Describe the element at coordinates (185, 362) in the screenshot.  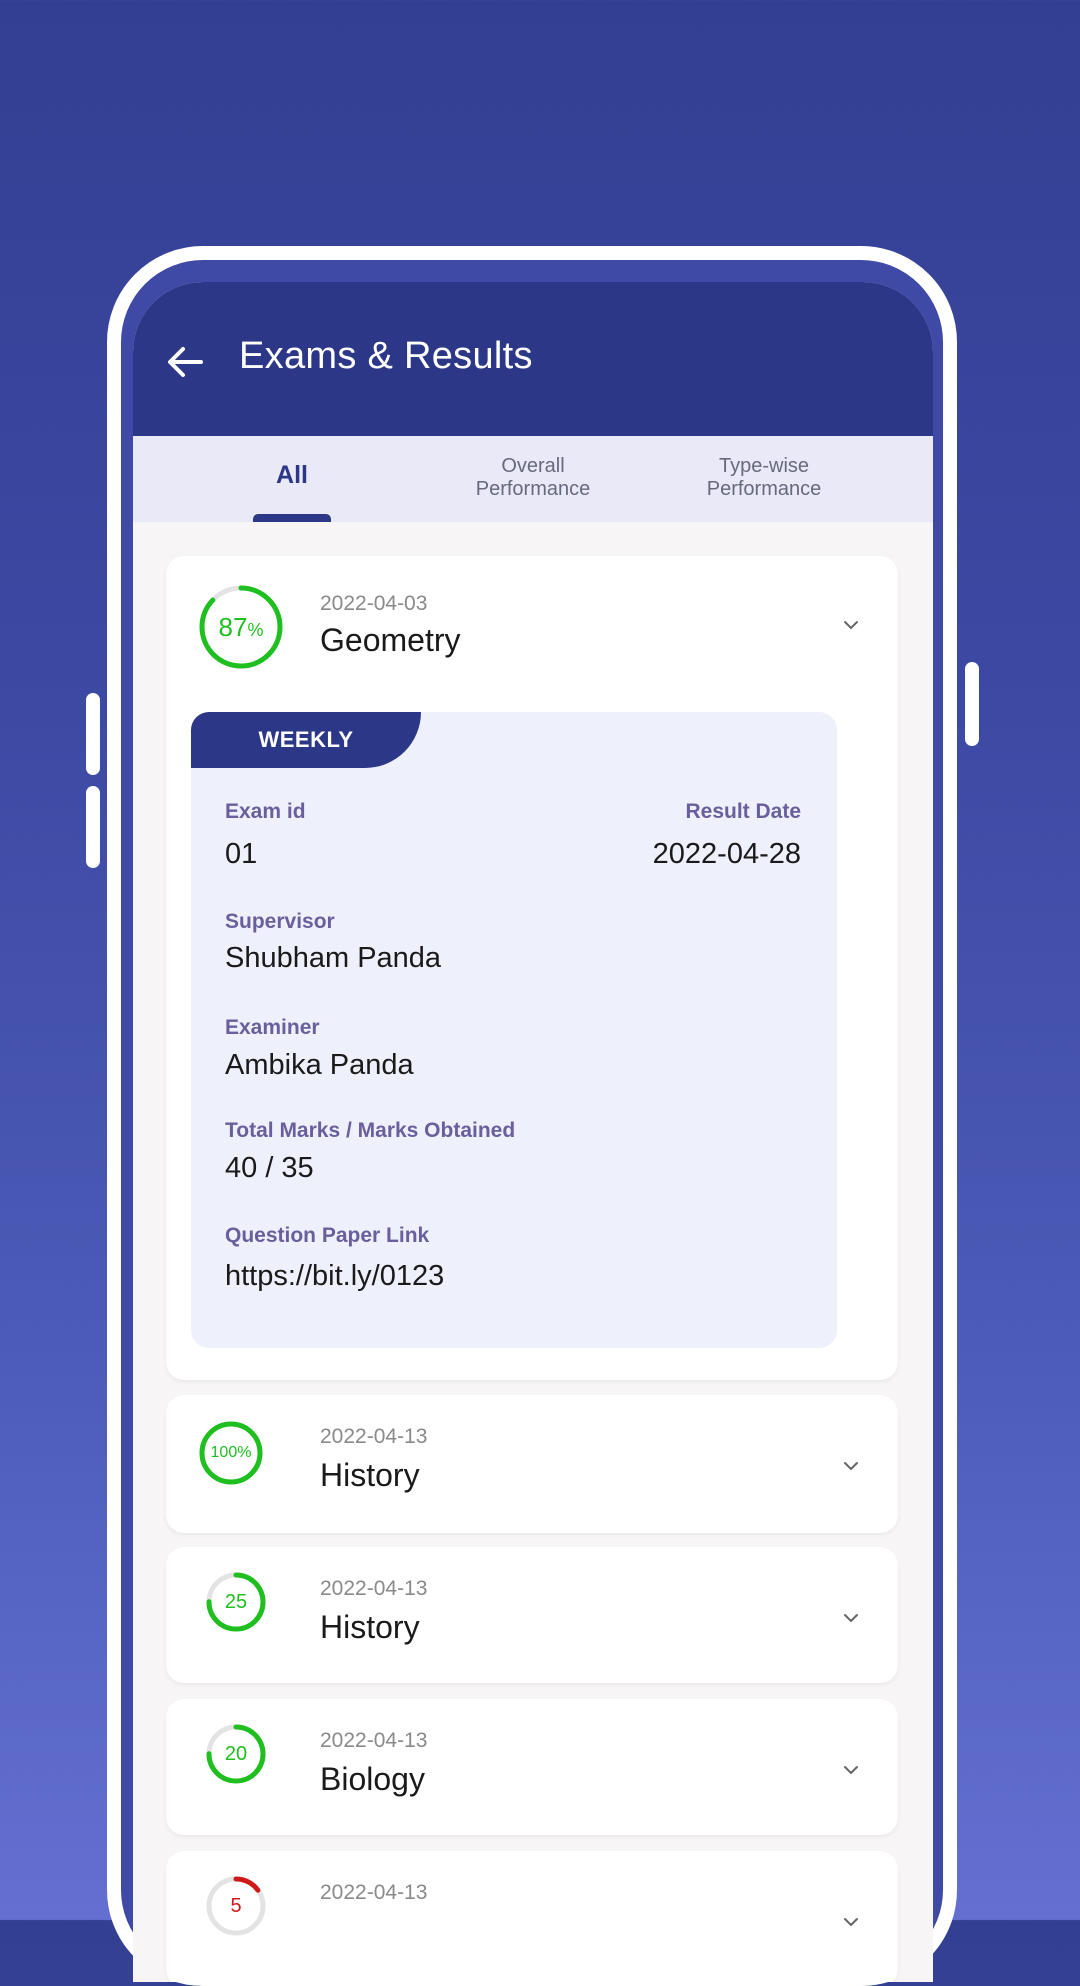
I see `back-arrow-icon` at that location.